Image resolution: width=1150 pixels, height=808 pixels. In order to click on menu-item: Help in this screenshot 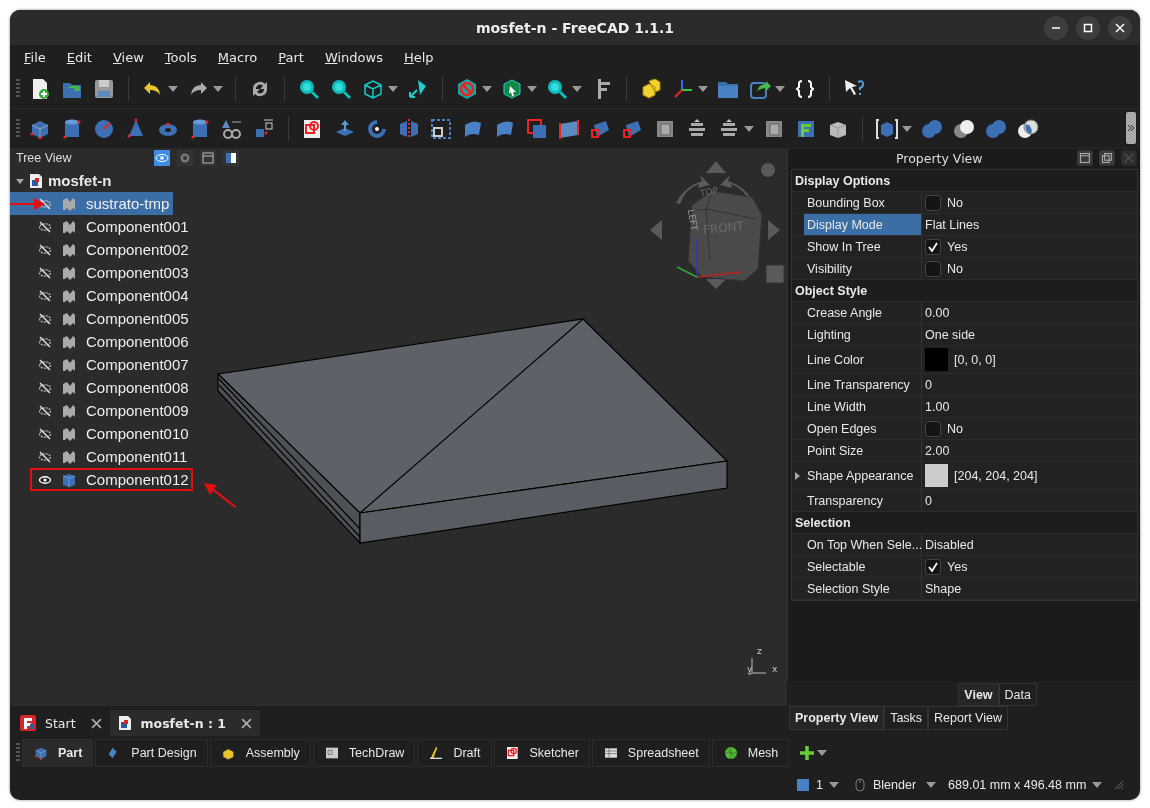, I will do `click(418, 57)`.